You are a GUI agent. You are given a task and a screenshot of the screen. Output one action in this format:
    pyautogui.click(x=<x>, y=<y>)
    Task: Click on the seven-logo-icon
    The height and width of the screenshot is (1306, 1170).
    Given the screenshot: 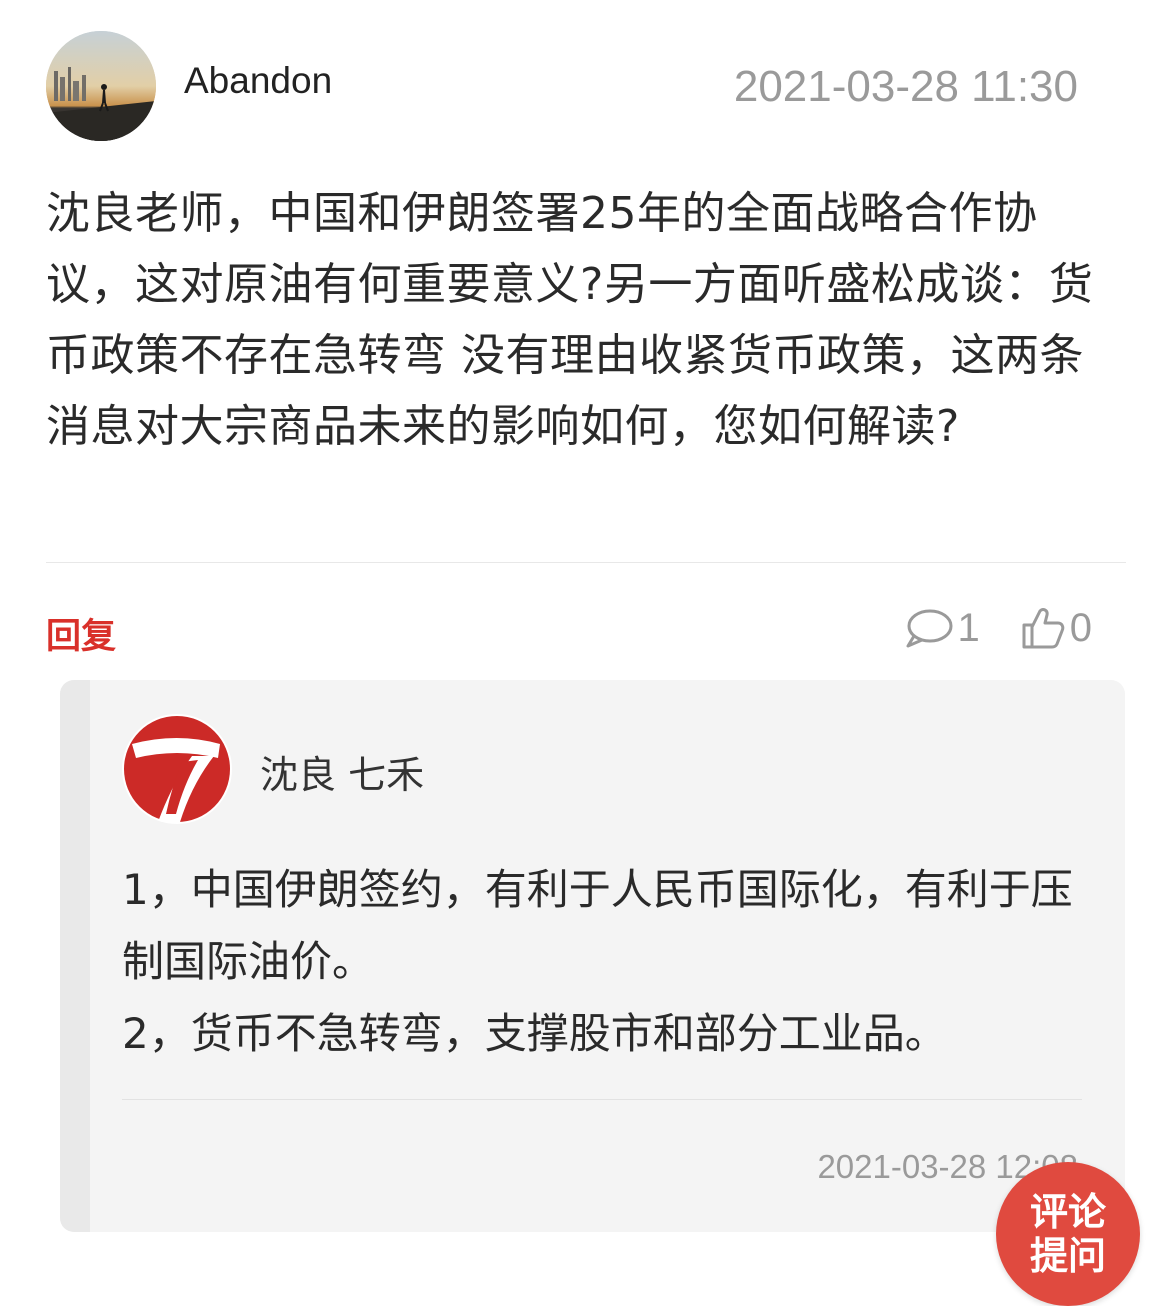 What is the action you would take?
    pyautogui.click(x=177, y=769)
    